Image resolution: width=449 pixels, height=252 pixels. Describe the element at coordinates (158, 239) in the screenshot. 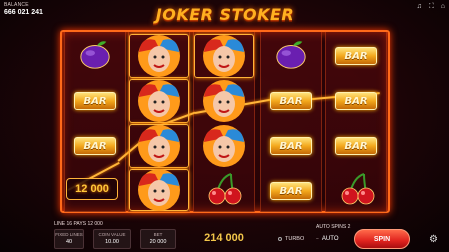

I see `bet-control: BET 20 000` at that location.